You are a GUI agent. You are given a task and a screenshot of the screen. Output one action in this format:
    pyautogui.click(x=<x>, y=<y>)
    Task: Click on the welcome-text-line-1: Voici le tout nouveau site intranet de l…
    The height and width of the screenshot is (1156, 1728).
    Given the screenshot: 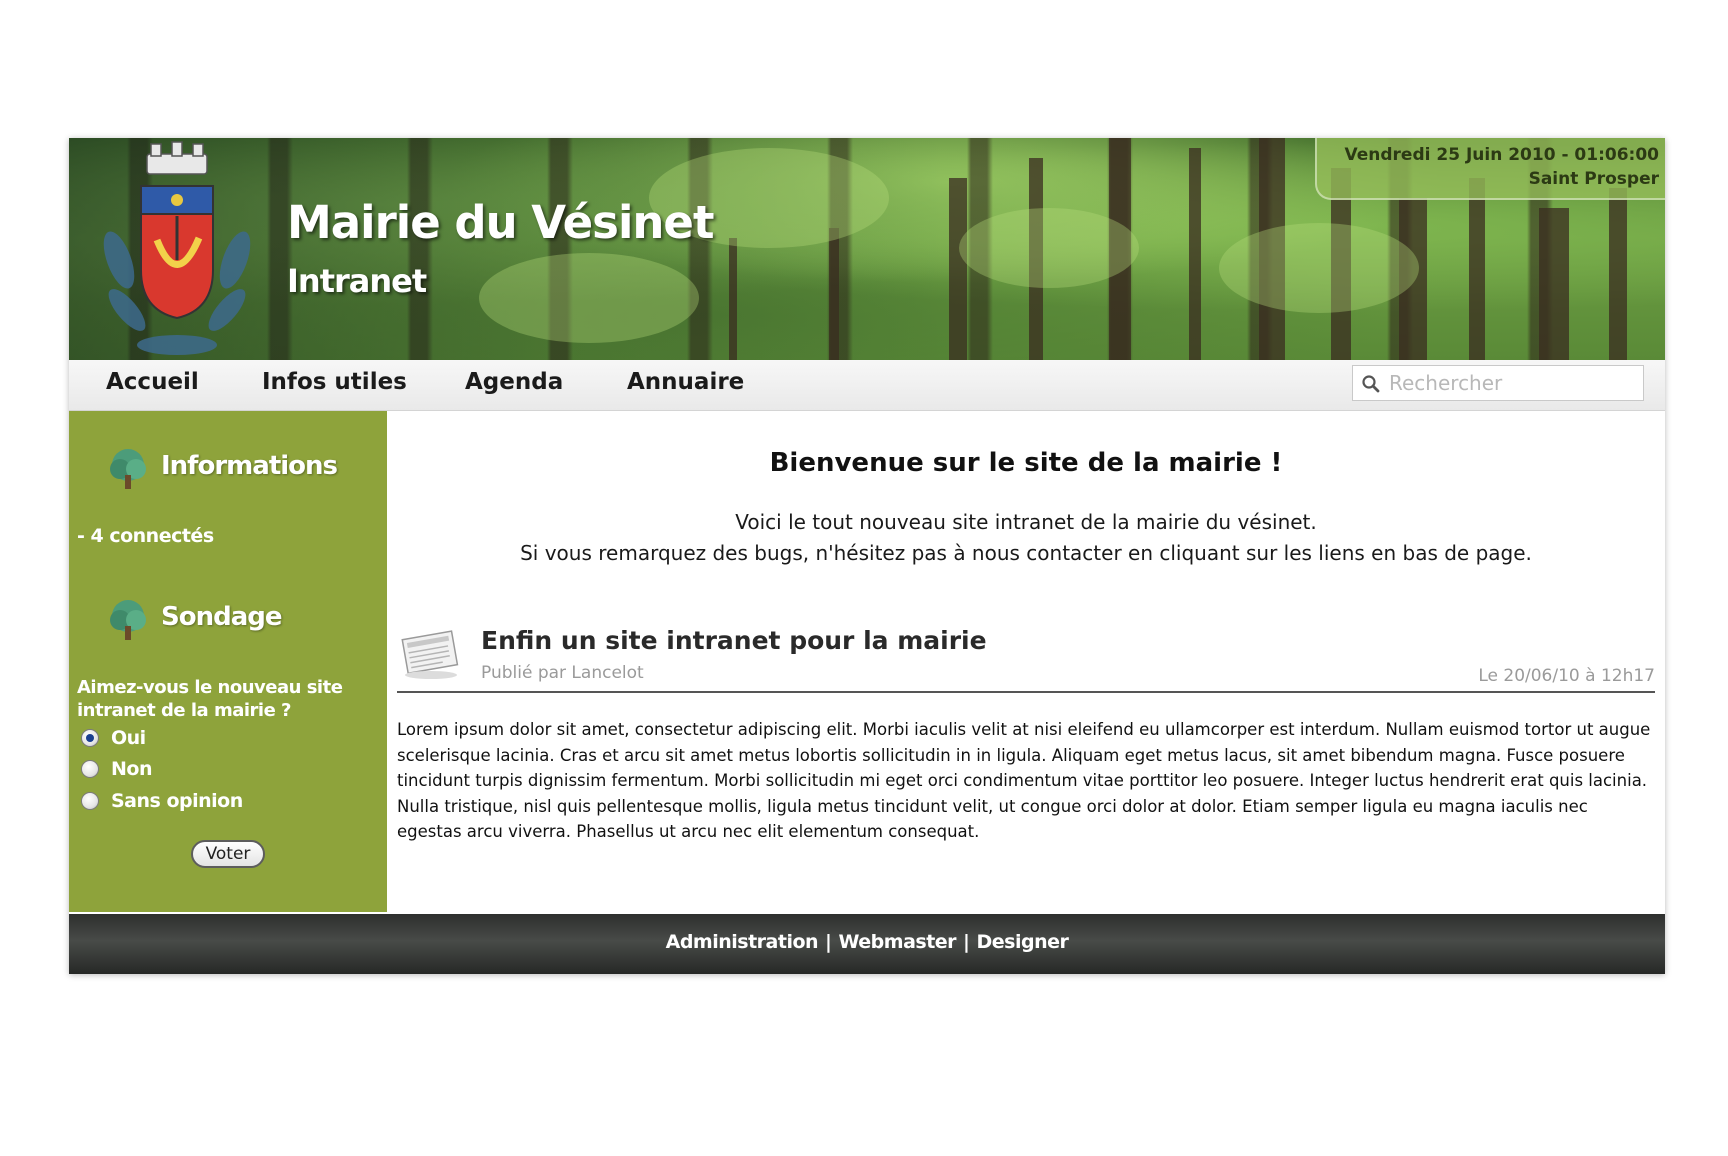 What is the action you would take?
    pyautogui.click(x=1026, y=522)
    